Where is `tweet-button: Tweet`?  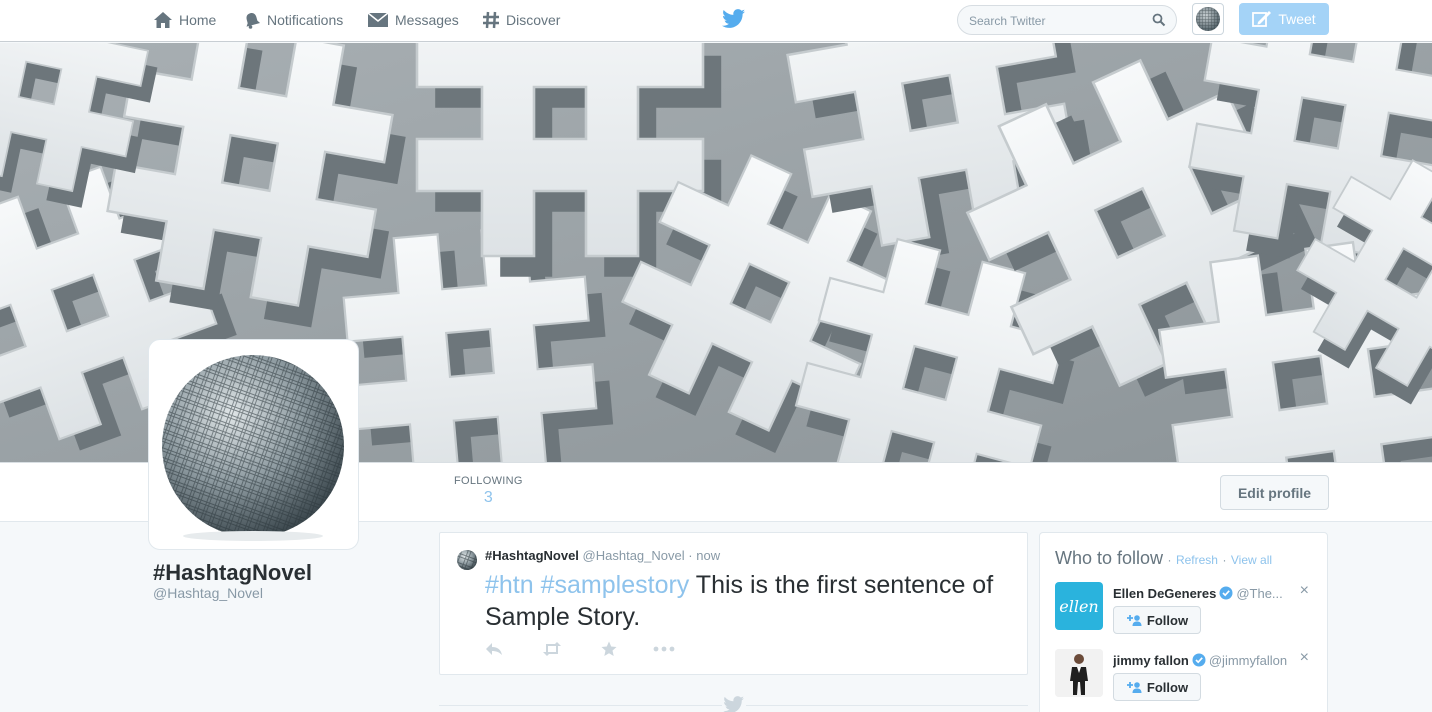 tweet-button: Tweet is located at coordinates (1284, 19).